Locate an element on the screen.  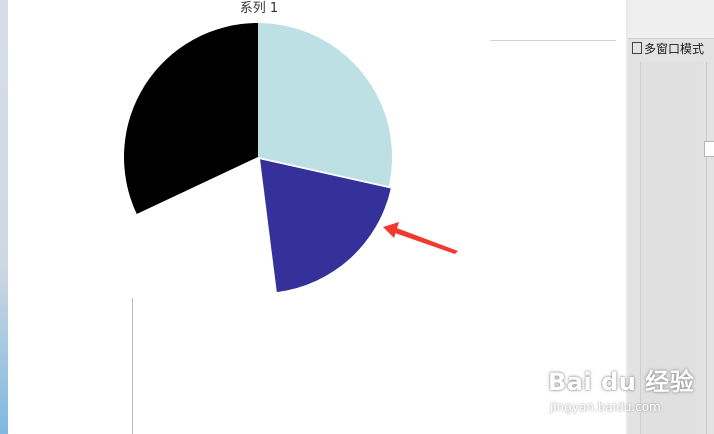
annotation-arrow is located at coordinates (420, 238).